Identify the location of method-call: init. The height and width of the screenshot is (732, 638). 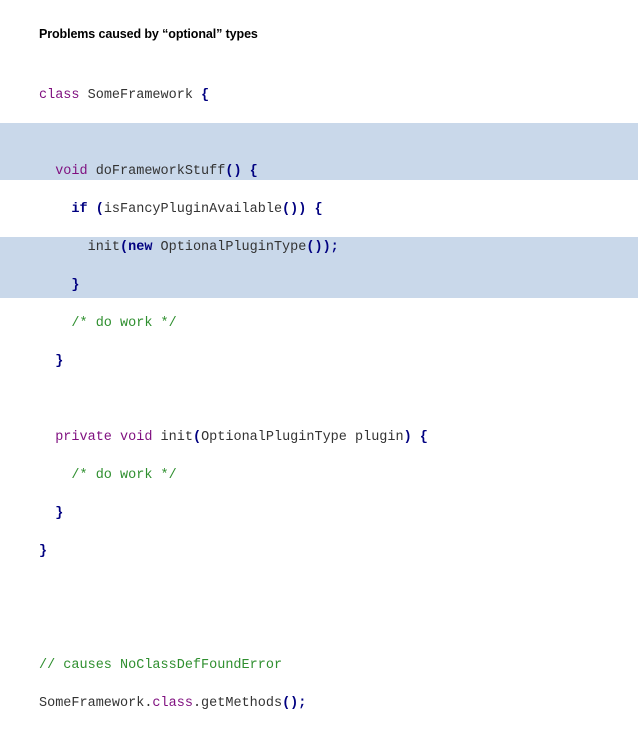
(104, 247).